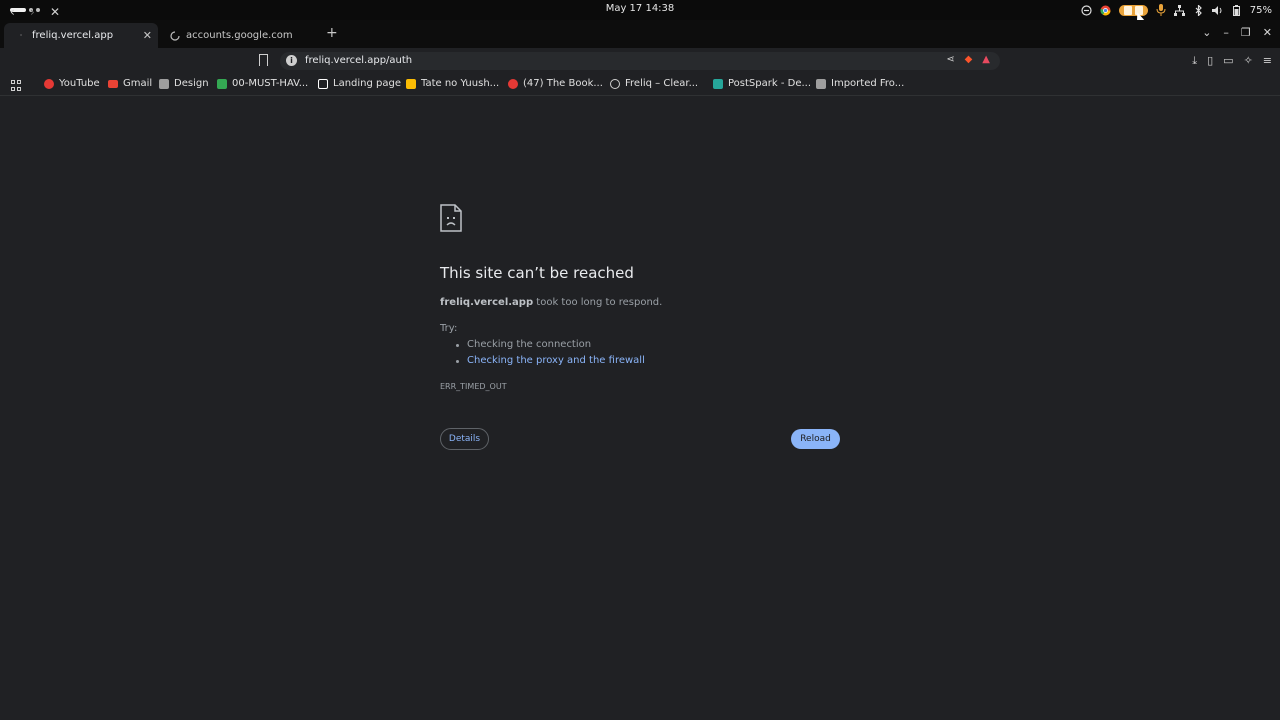 This screenshot has width=1280, height=720. I want to click on tab-search-icon: ⌄, so click(1206, 32).